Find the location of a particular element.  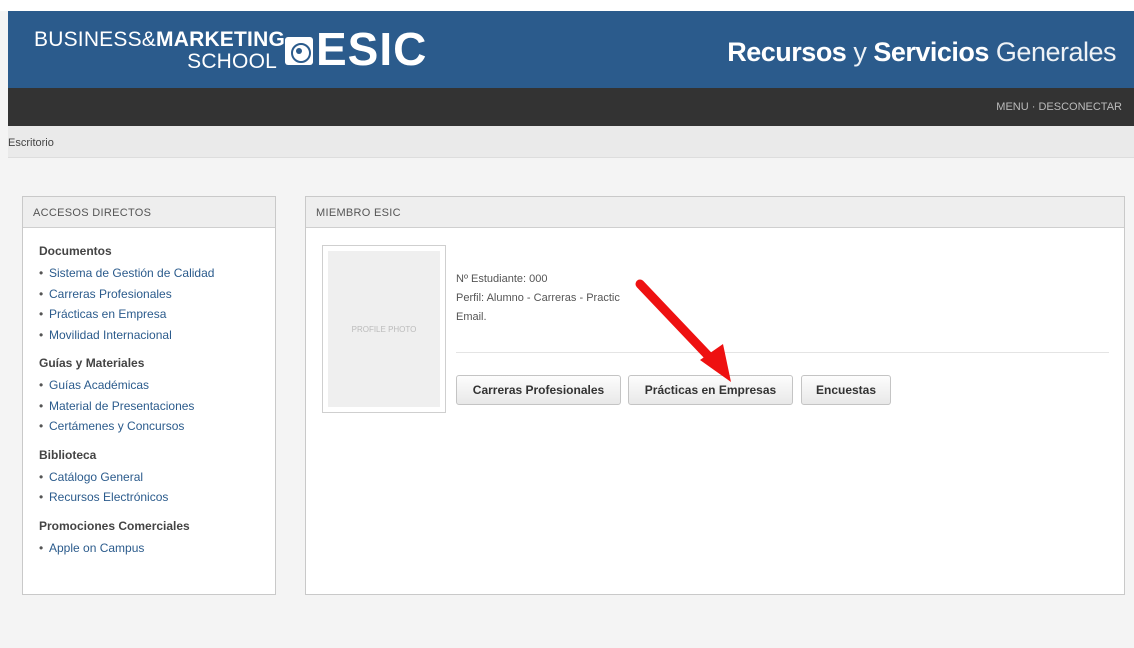

menu-link: MENU is located at coordinates (1012, 107).